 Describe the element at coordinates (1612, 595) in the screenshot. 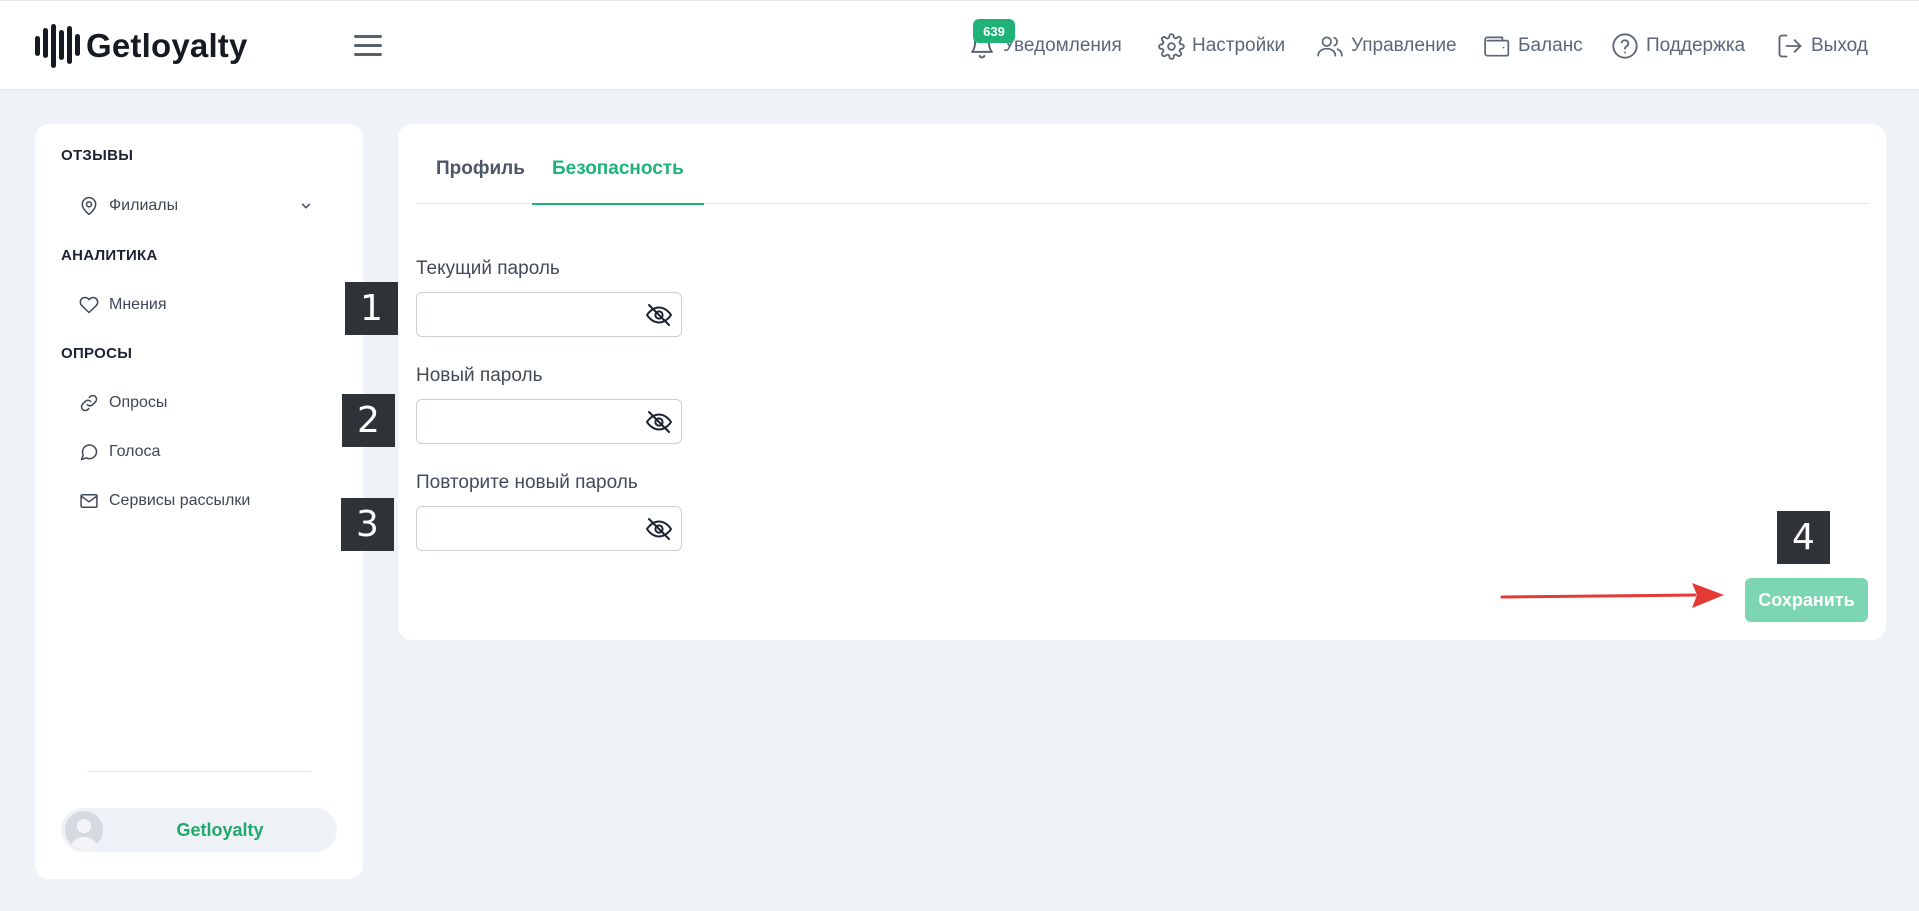

I see `annotation-arrow` at that location.